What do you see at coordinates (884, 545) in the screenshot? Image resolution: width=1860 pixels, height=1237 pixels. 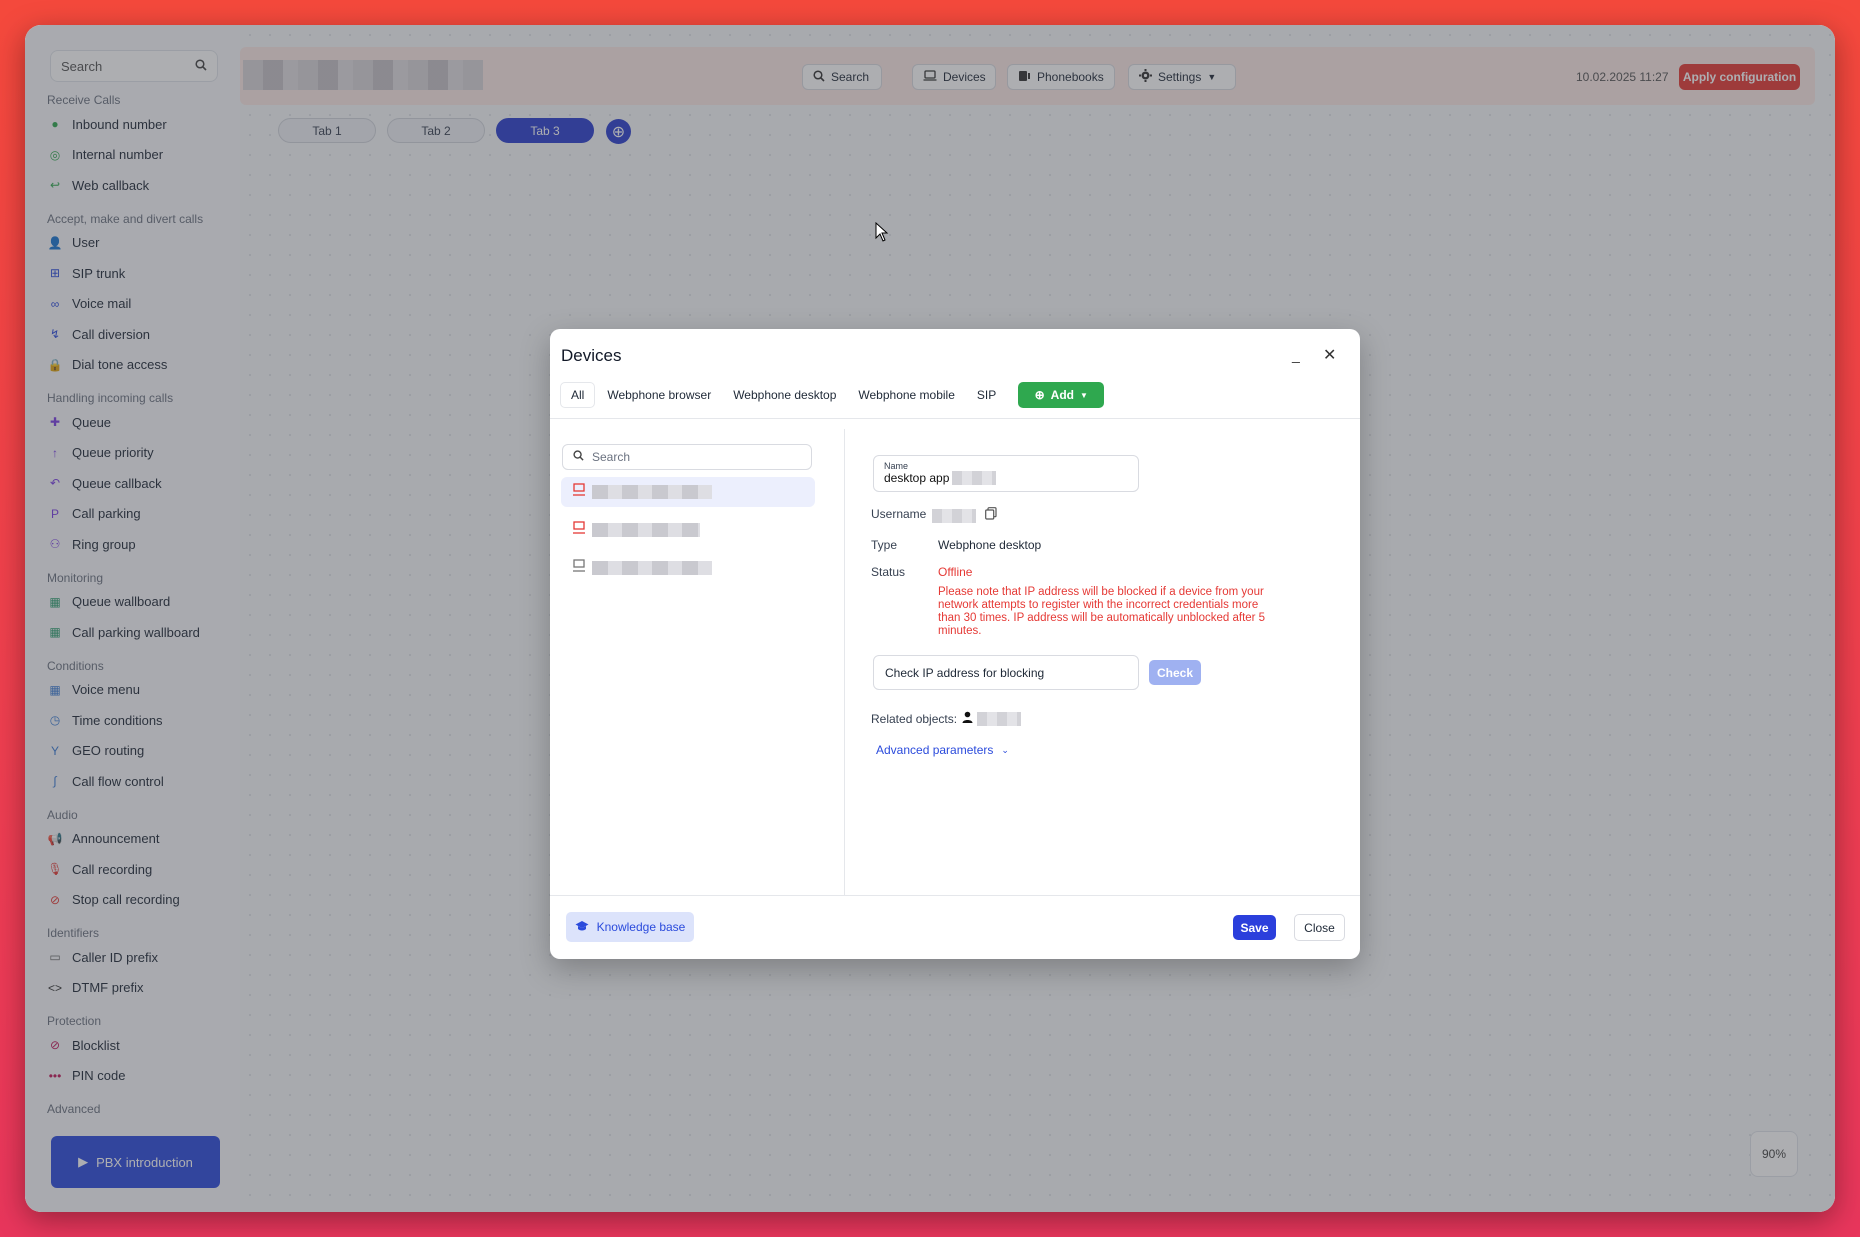 I see `type-label: Type` at bounding box center [884, 545].